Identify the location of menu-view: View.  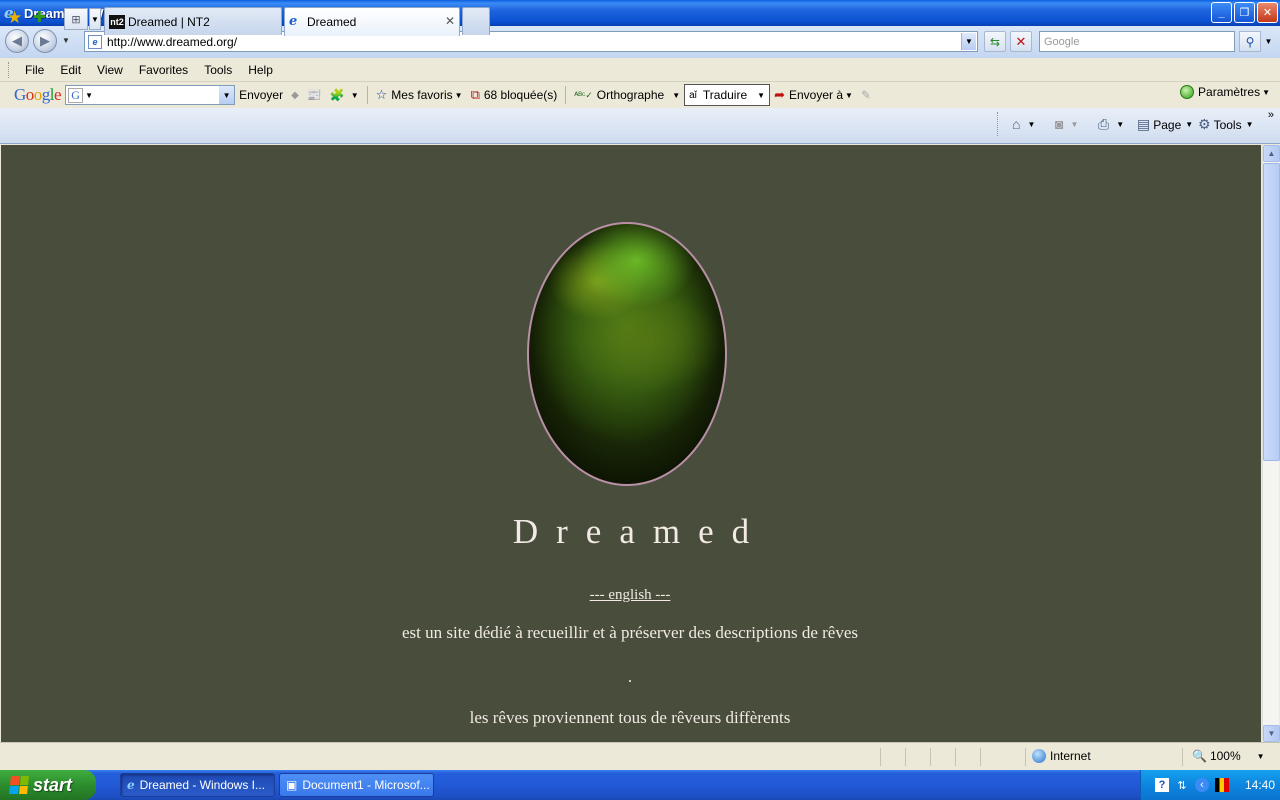
(110, 70).